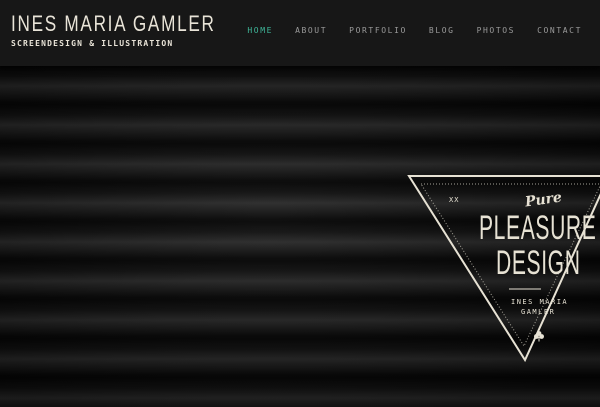  What do you see at coordinates (378, 31) in the screenshot?
I see `nav-item-portfolio: PORTFOLIO` at bounding box center [378, 31].